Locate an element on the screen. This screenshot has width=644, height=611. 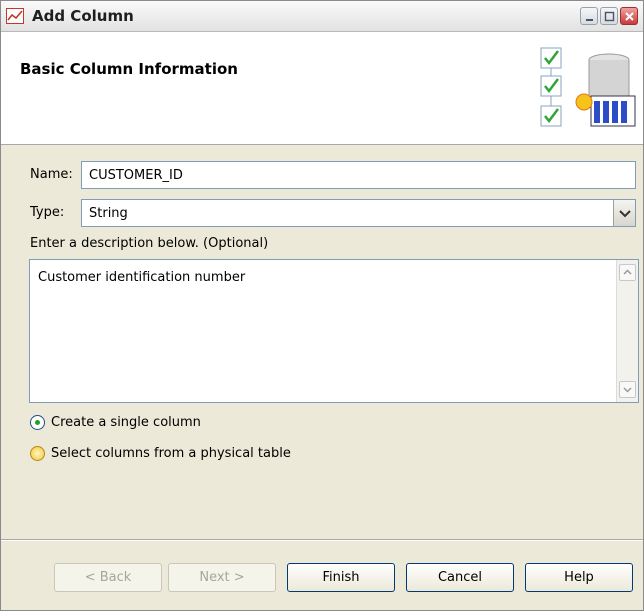
description-value: Customer identification number is located at coordinates (142, 277).